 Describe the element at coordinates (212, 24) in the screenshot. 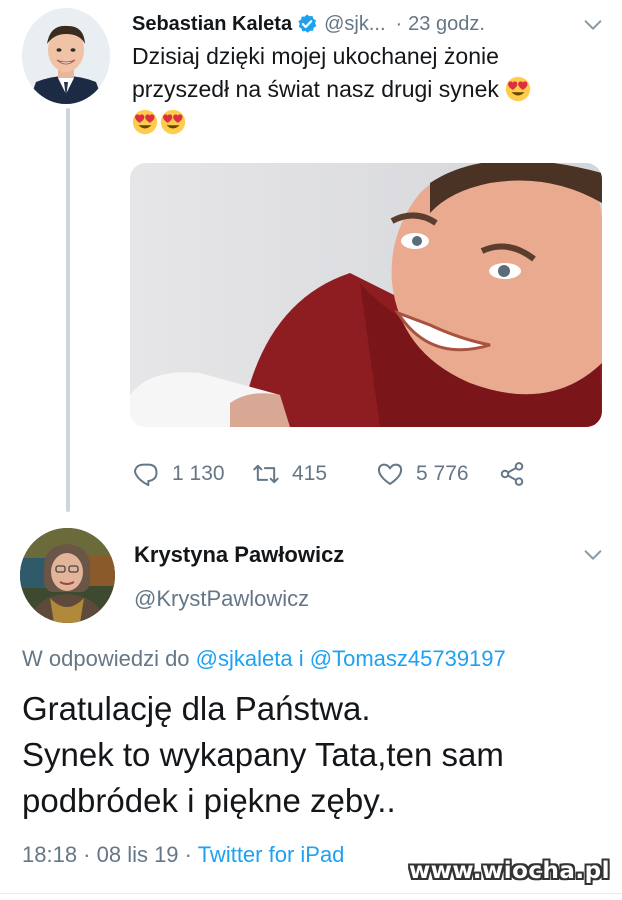

I see `author-name: Sebastian Kaleta` at that location.